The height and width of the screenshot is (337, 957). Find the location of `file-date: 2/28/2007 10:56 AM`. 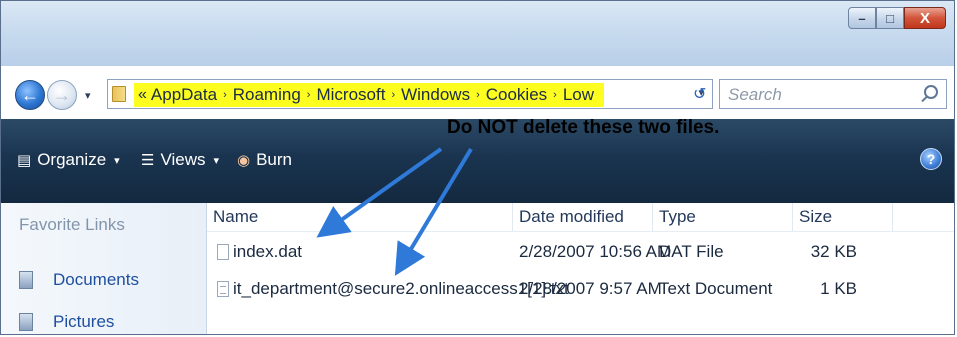

file-date: 2/28/2007 10:56 AM is located at coordinates (595, 251).